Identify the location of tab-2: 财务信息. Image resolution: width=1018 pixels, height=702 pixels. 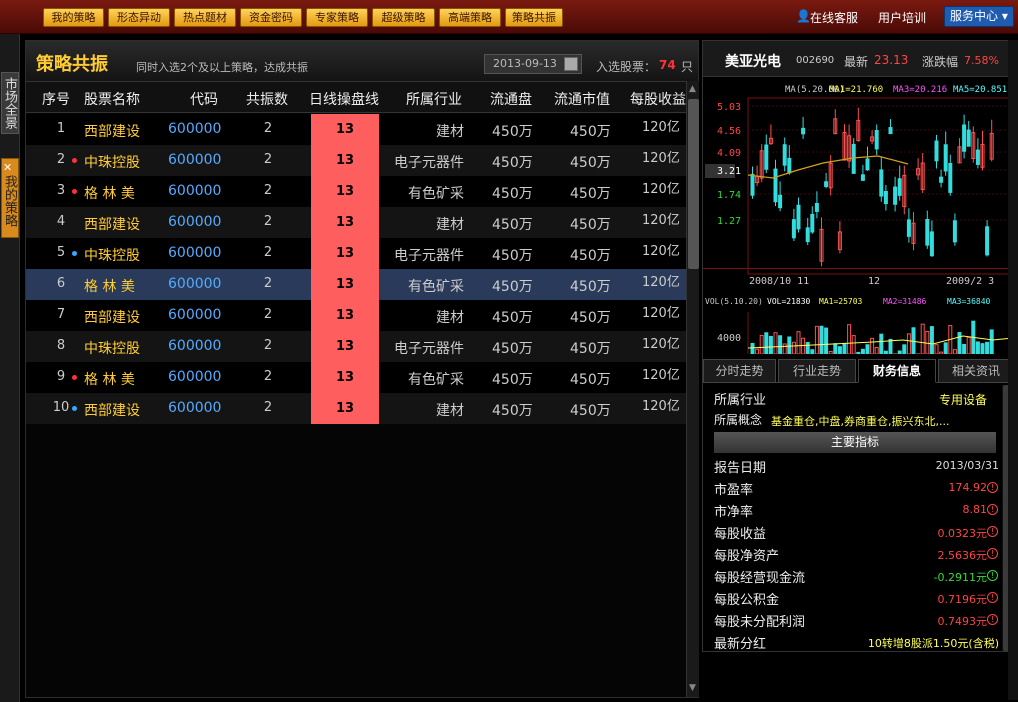
(897, 371).